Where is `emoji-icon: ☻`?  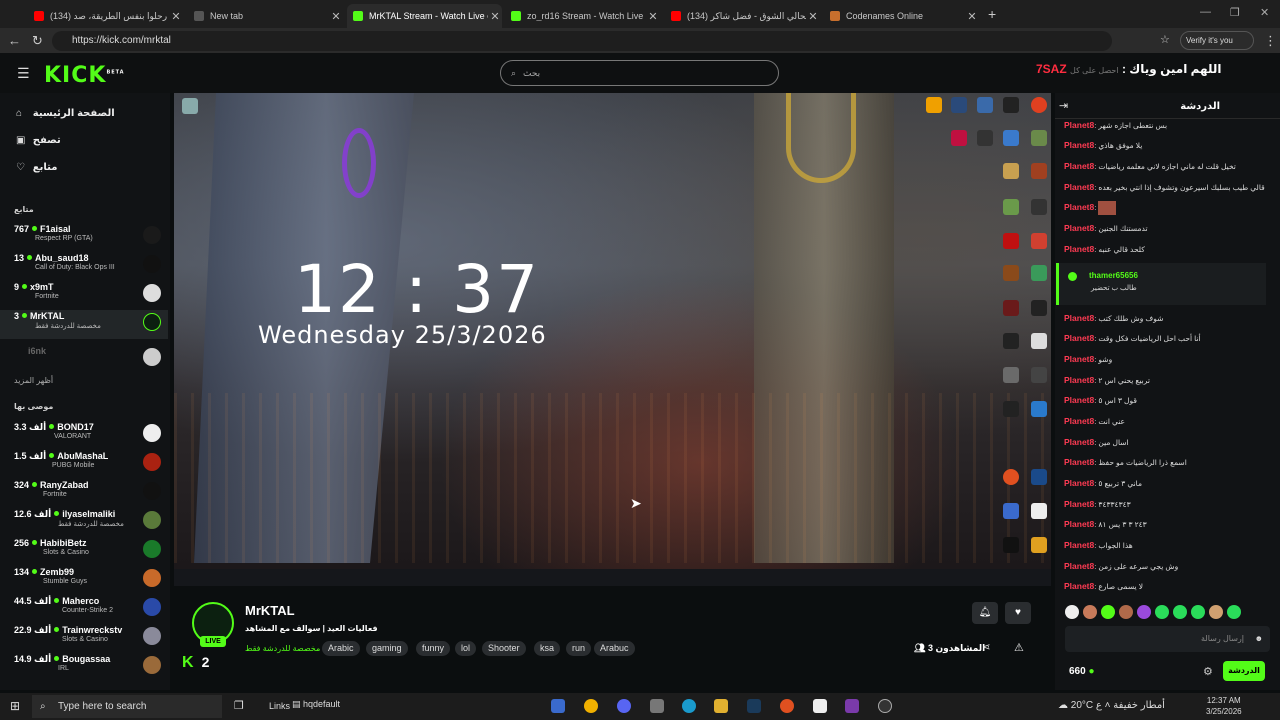 emoji-icon: ☻ is located at coordinates (1259, 639).